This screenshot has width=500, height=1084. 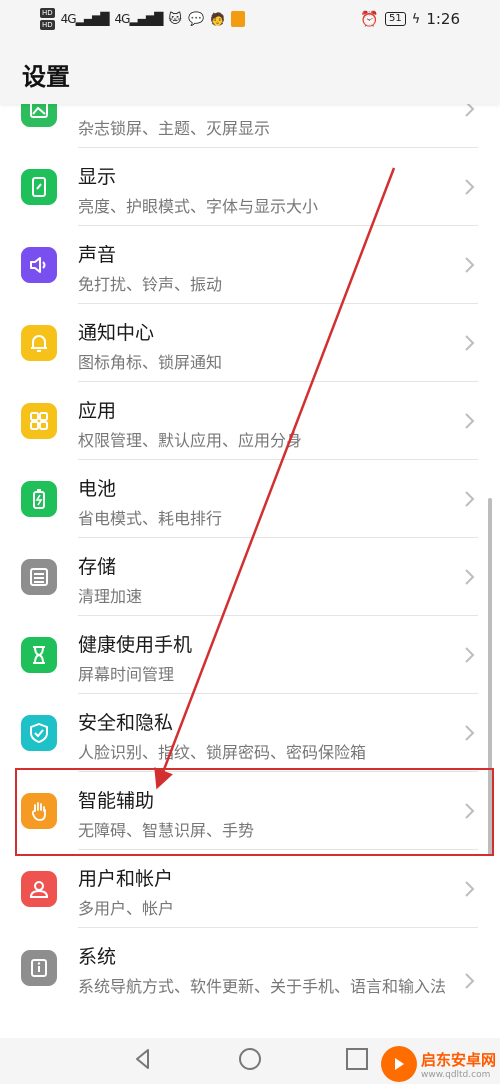 I want to click on status-left: HD HD 4G▂▄▆█ 4G▂▄▆█ 🐱 💬 🧑, so click(x=143, y=19).